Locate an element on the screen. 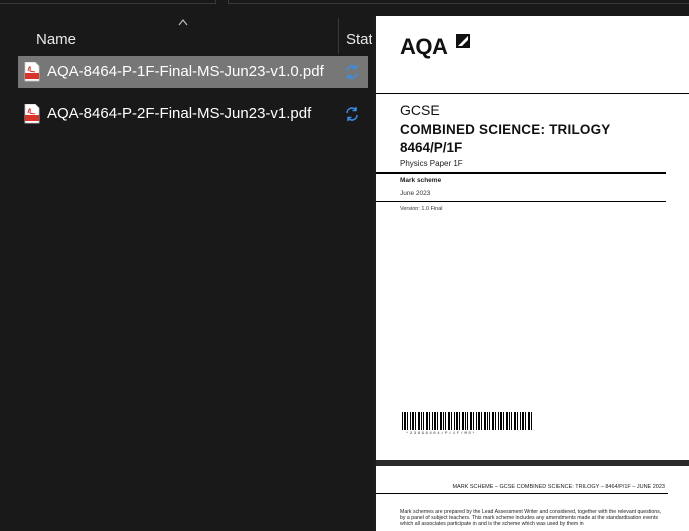 Image resolution: width=689 pixels, height=531 pixels. file-name: AQA-8464-P-1F-Final-MS-Jun23-v1.0.pdf is located at coordinates (185, 71).